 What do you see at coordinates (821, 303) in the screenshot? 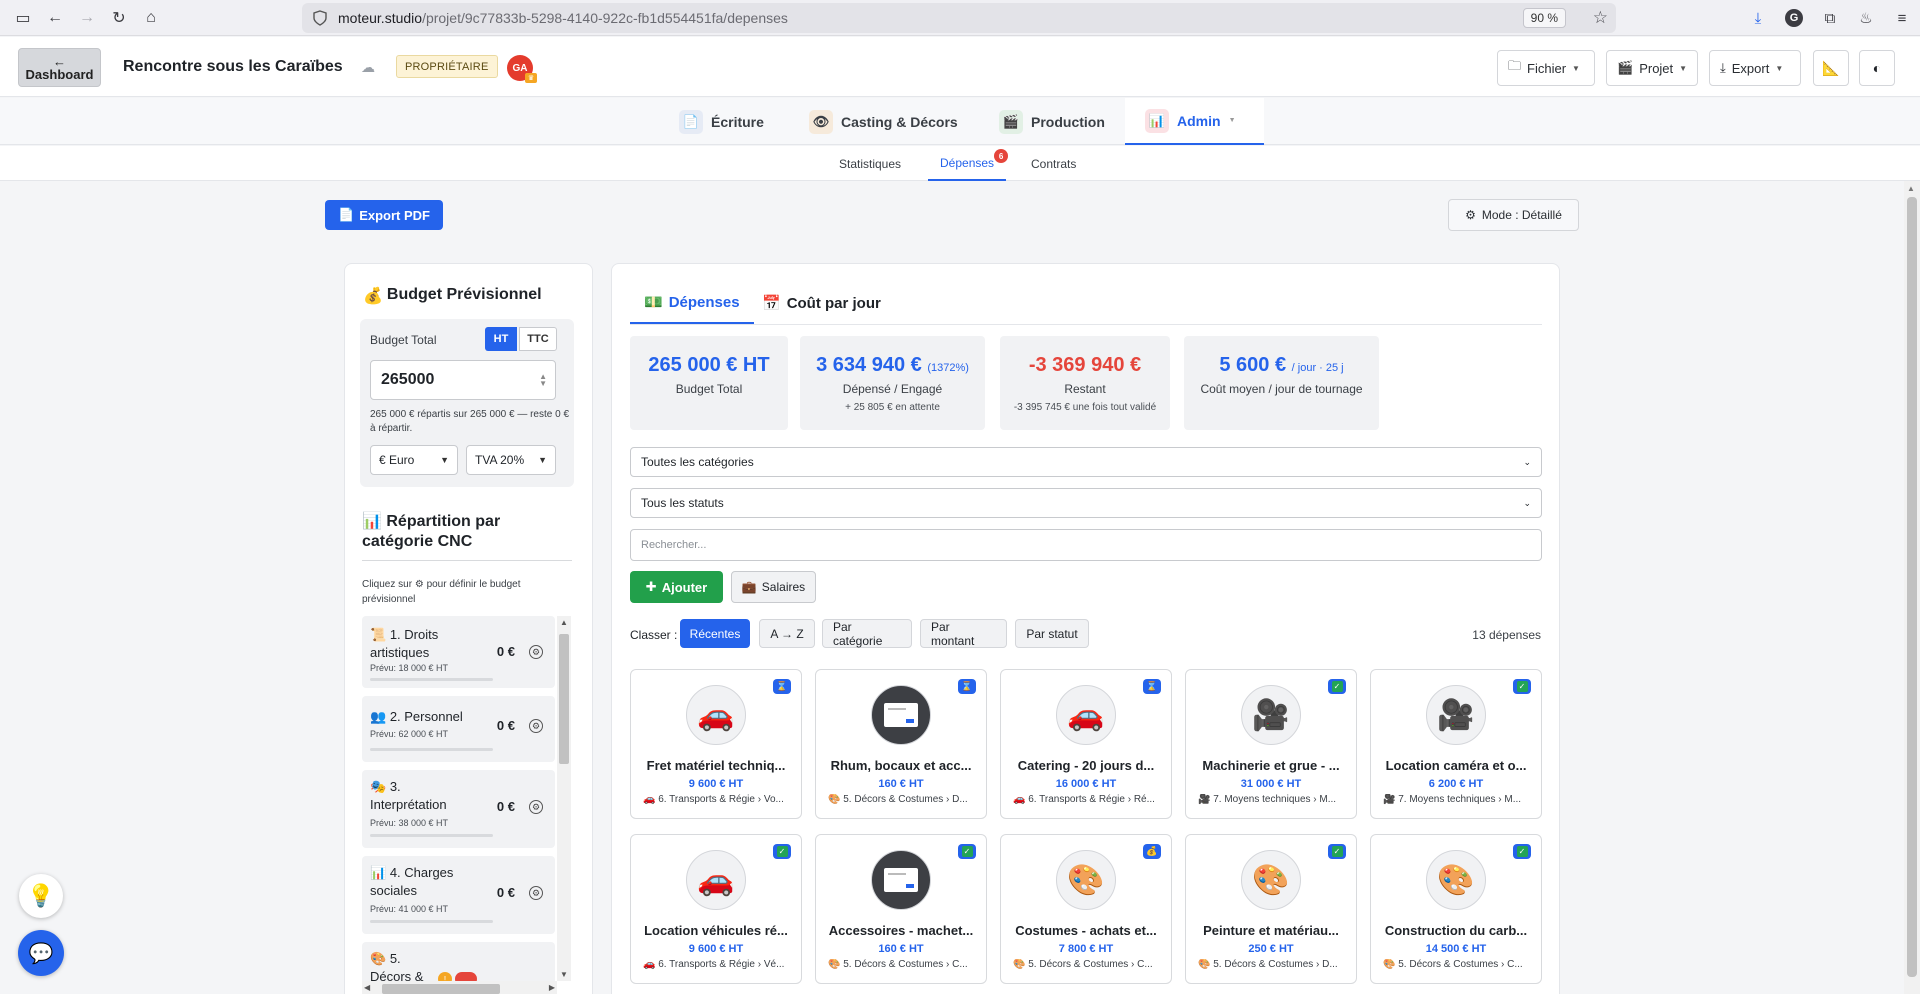
I see `tab-cout-par-jour: 📅 Coût par jour` at bounding box center [821, 303].